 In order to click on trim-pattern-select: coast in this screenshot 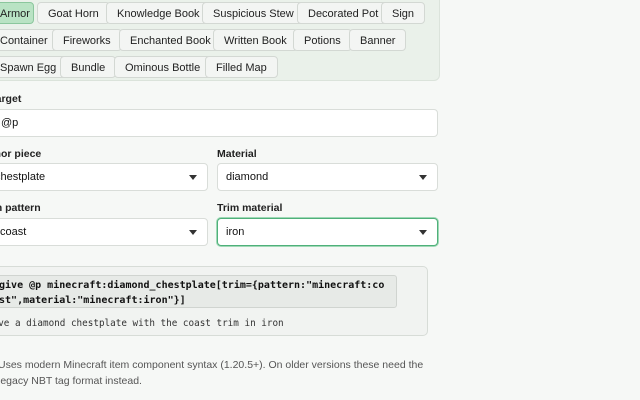, I will do `click(104, 232)`.